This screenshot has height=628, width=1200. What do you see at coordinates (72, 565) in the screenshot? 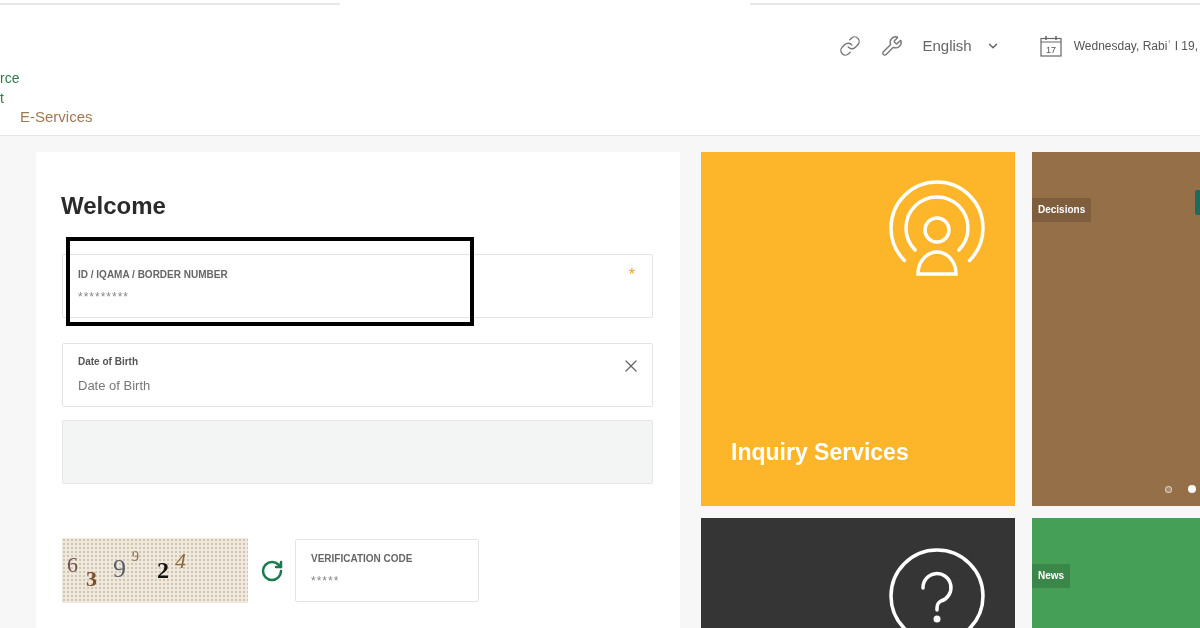
I see `captcha-character: 6` at bounding box center [72, 565].